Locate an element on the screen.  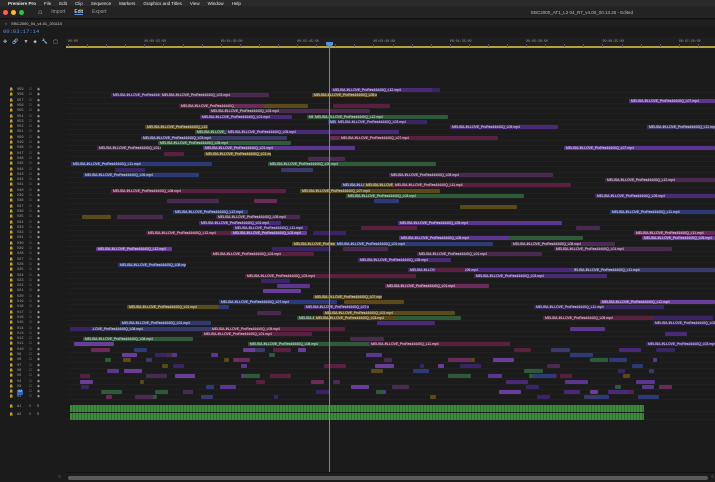
track-label: V51 is located at coordinates (20, 132).